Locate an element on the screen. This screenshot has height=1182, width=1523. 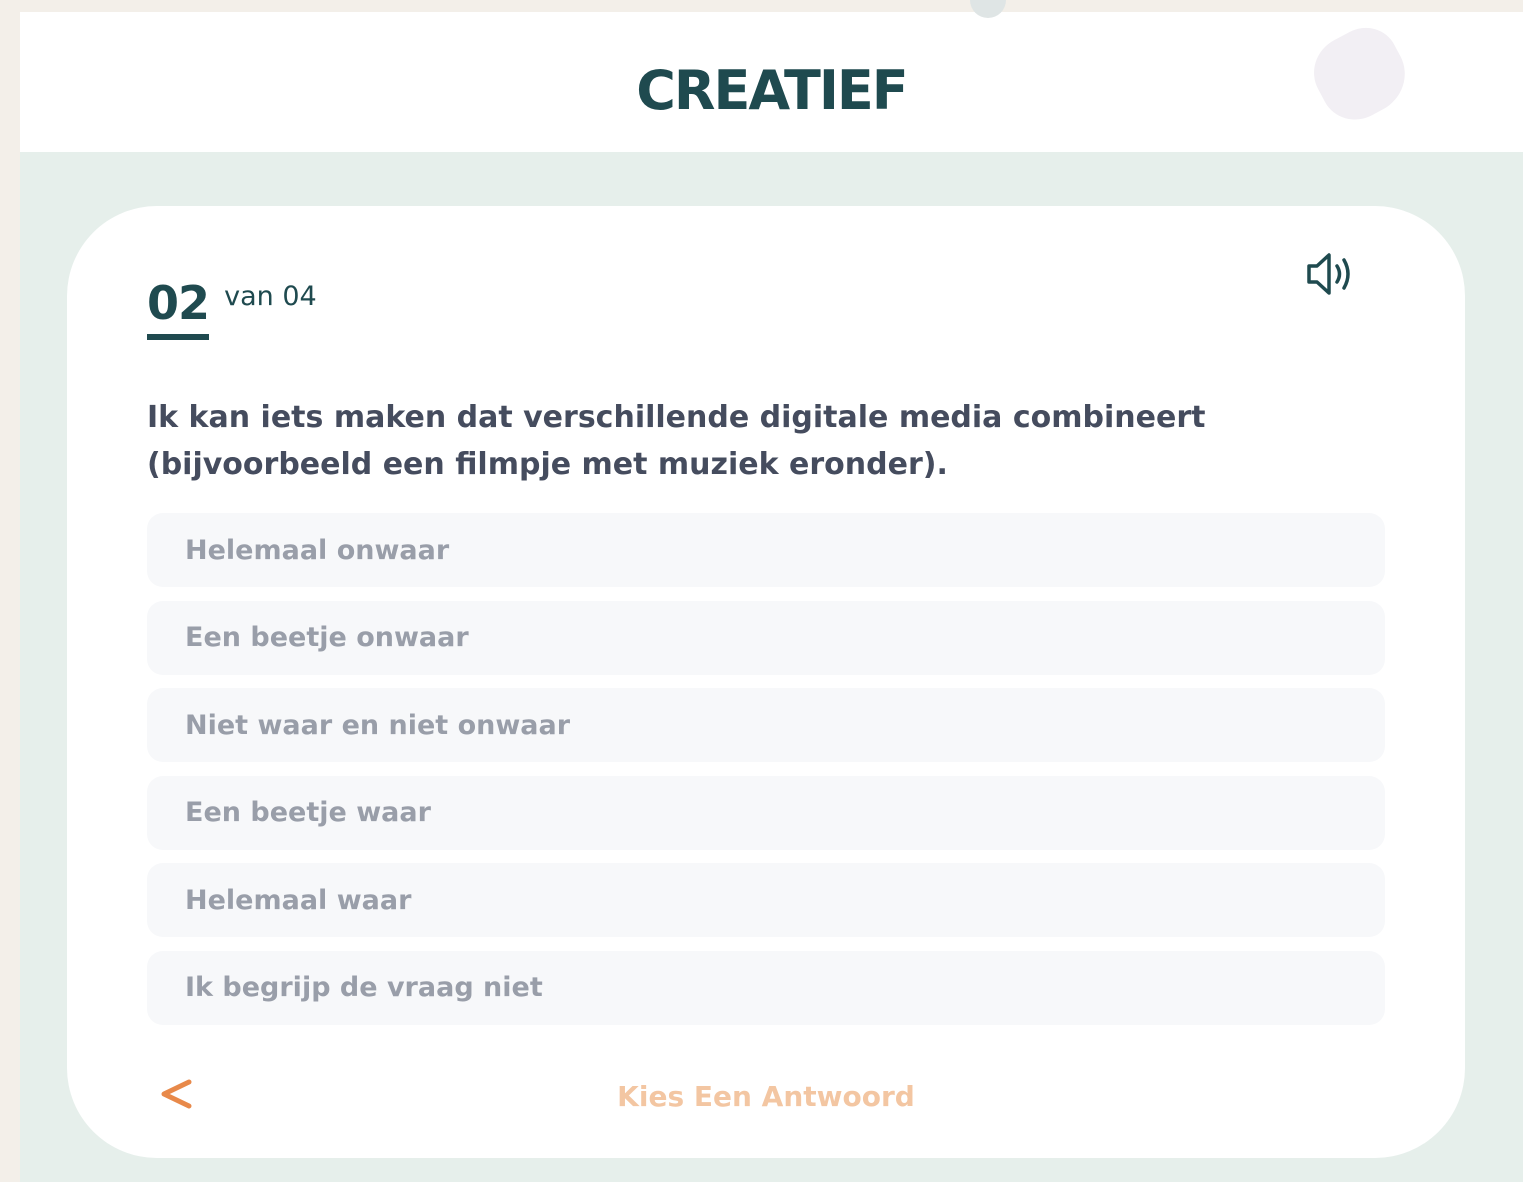
progress-current: 02 is located at coordinates (178, 308).